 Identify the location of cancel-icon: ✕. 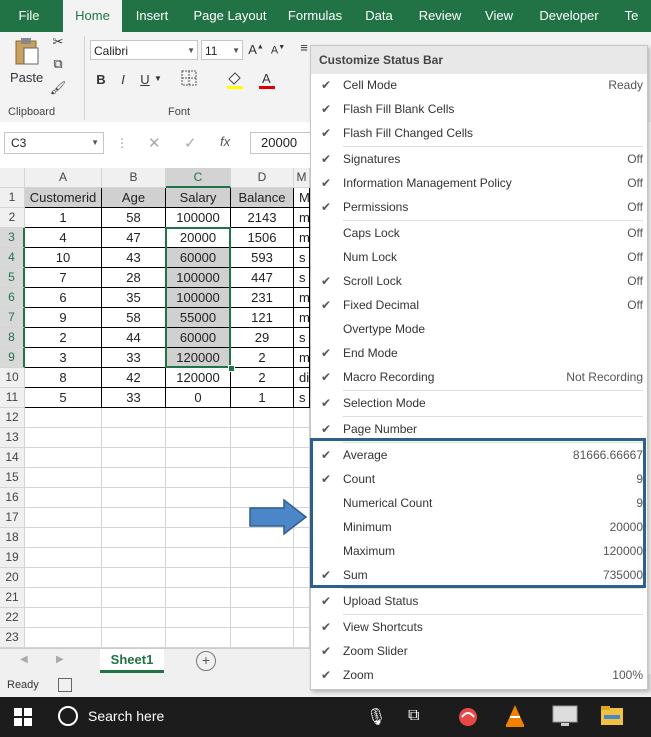
(154, 143).